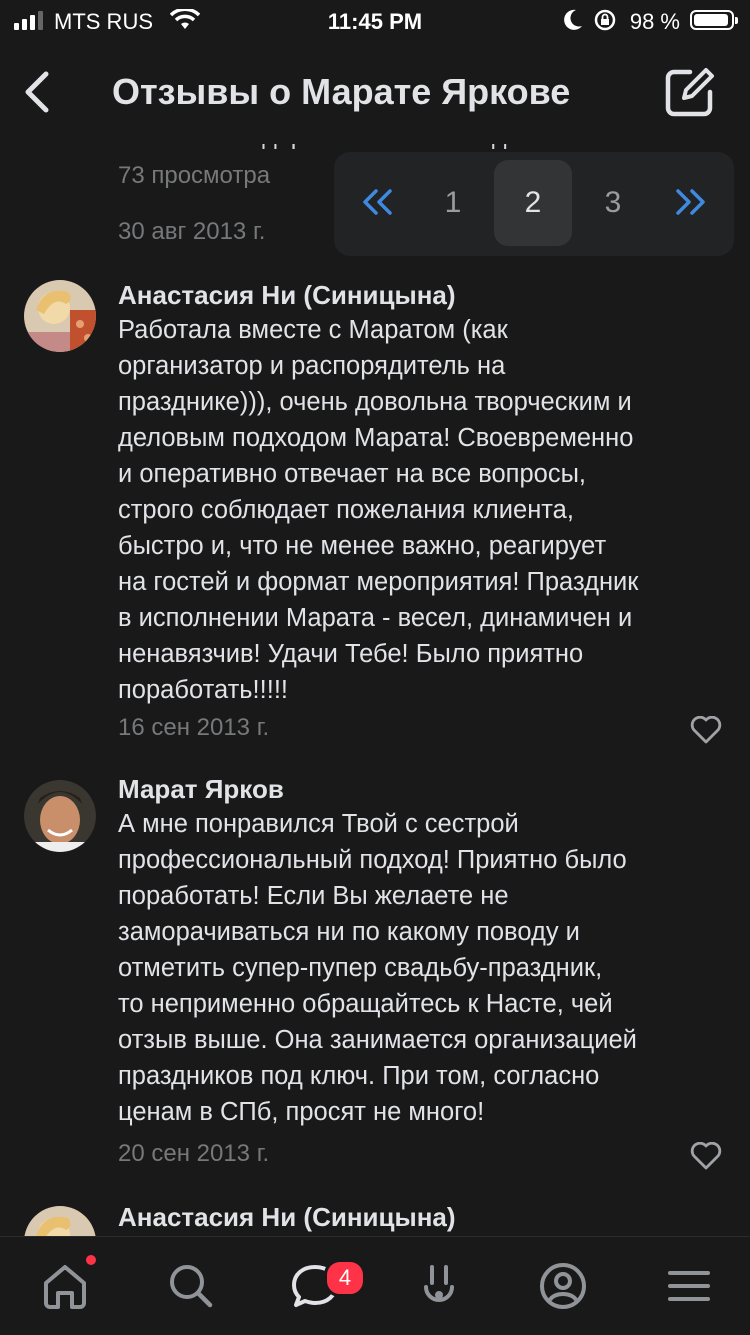 Image resolution: width=750 pixels, height=1335 pixels. Describe the element at coordinates (192, 231) in the screenshot. I see `post-date: 30 авг 2013 г.` at that location.